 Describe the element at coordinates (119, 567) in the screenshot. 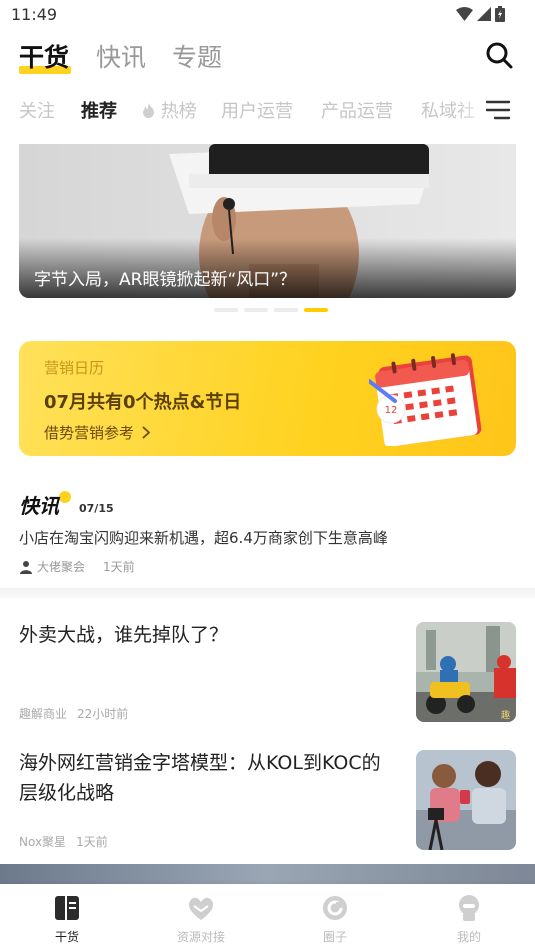

I see `flash-news-time: 1天前` at that location.